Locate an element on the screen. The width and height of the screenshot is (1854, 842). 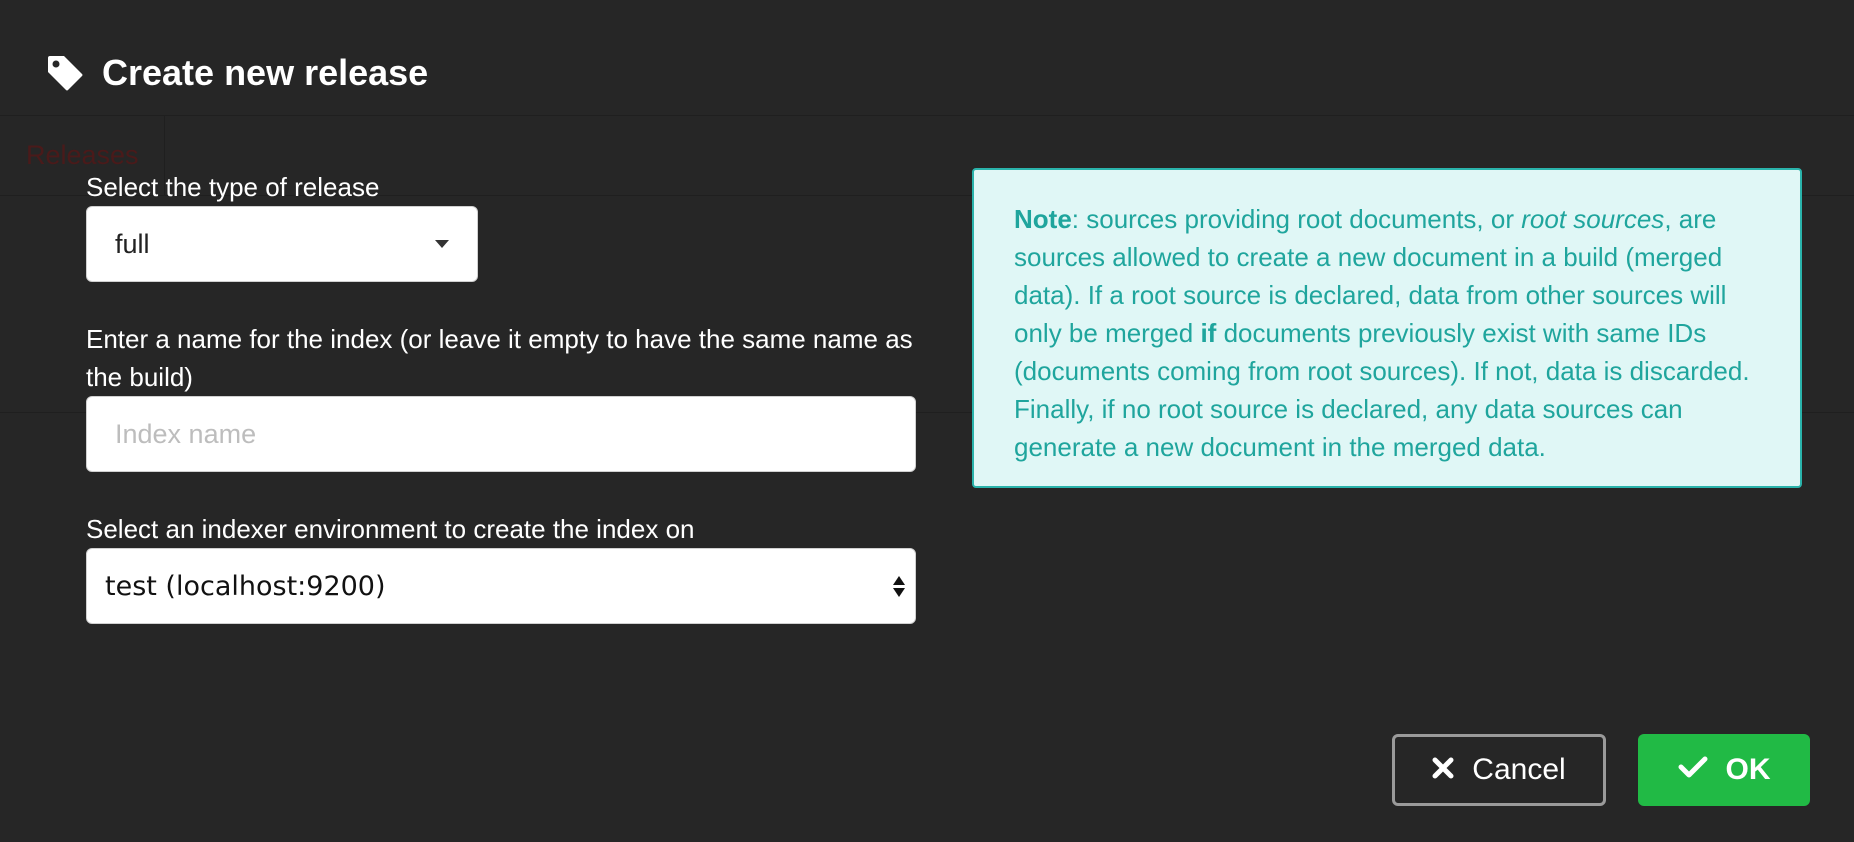
note-text-1: : sources providing root documents, or is located at coordinates (1296, 219).